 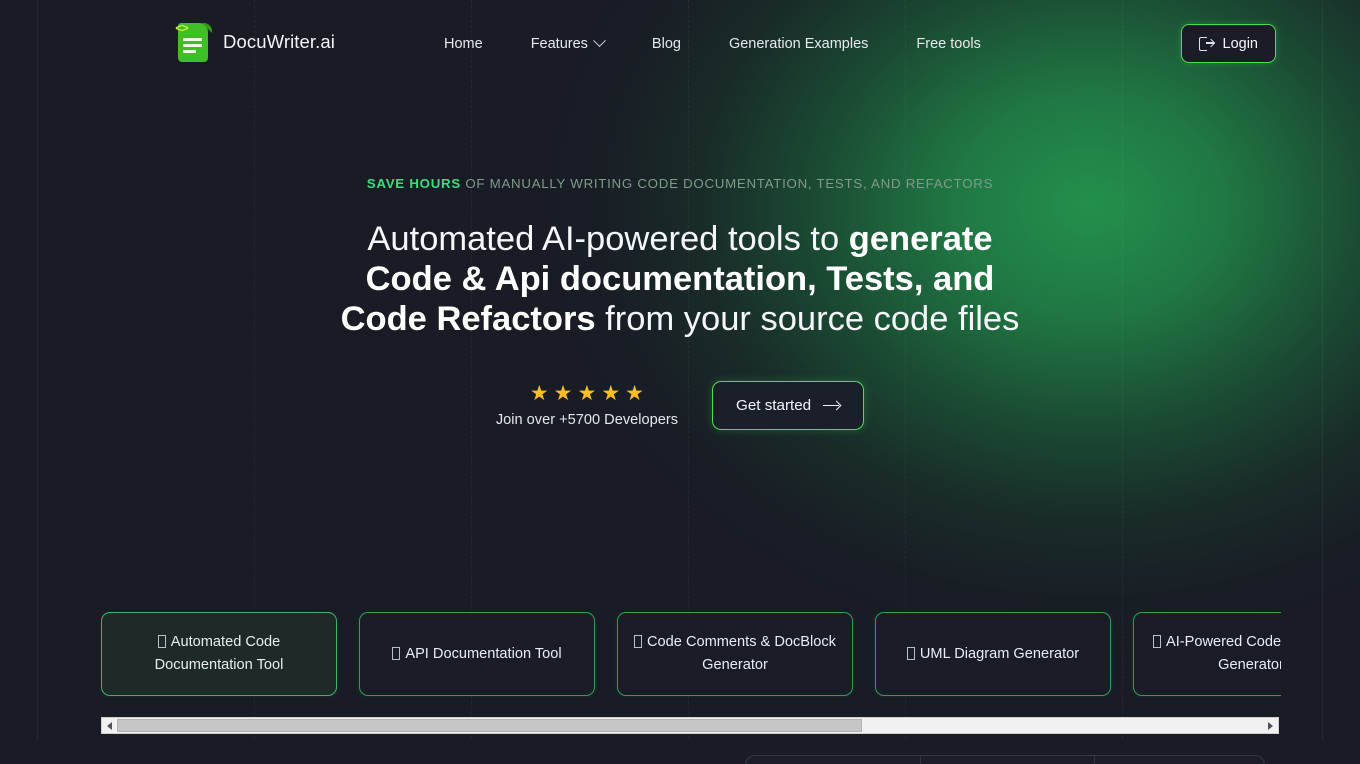 I want to click on nav-item-free-tools: Free tools, so click(x=948, y=44).